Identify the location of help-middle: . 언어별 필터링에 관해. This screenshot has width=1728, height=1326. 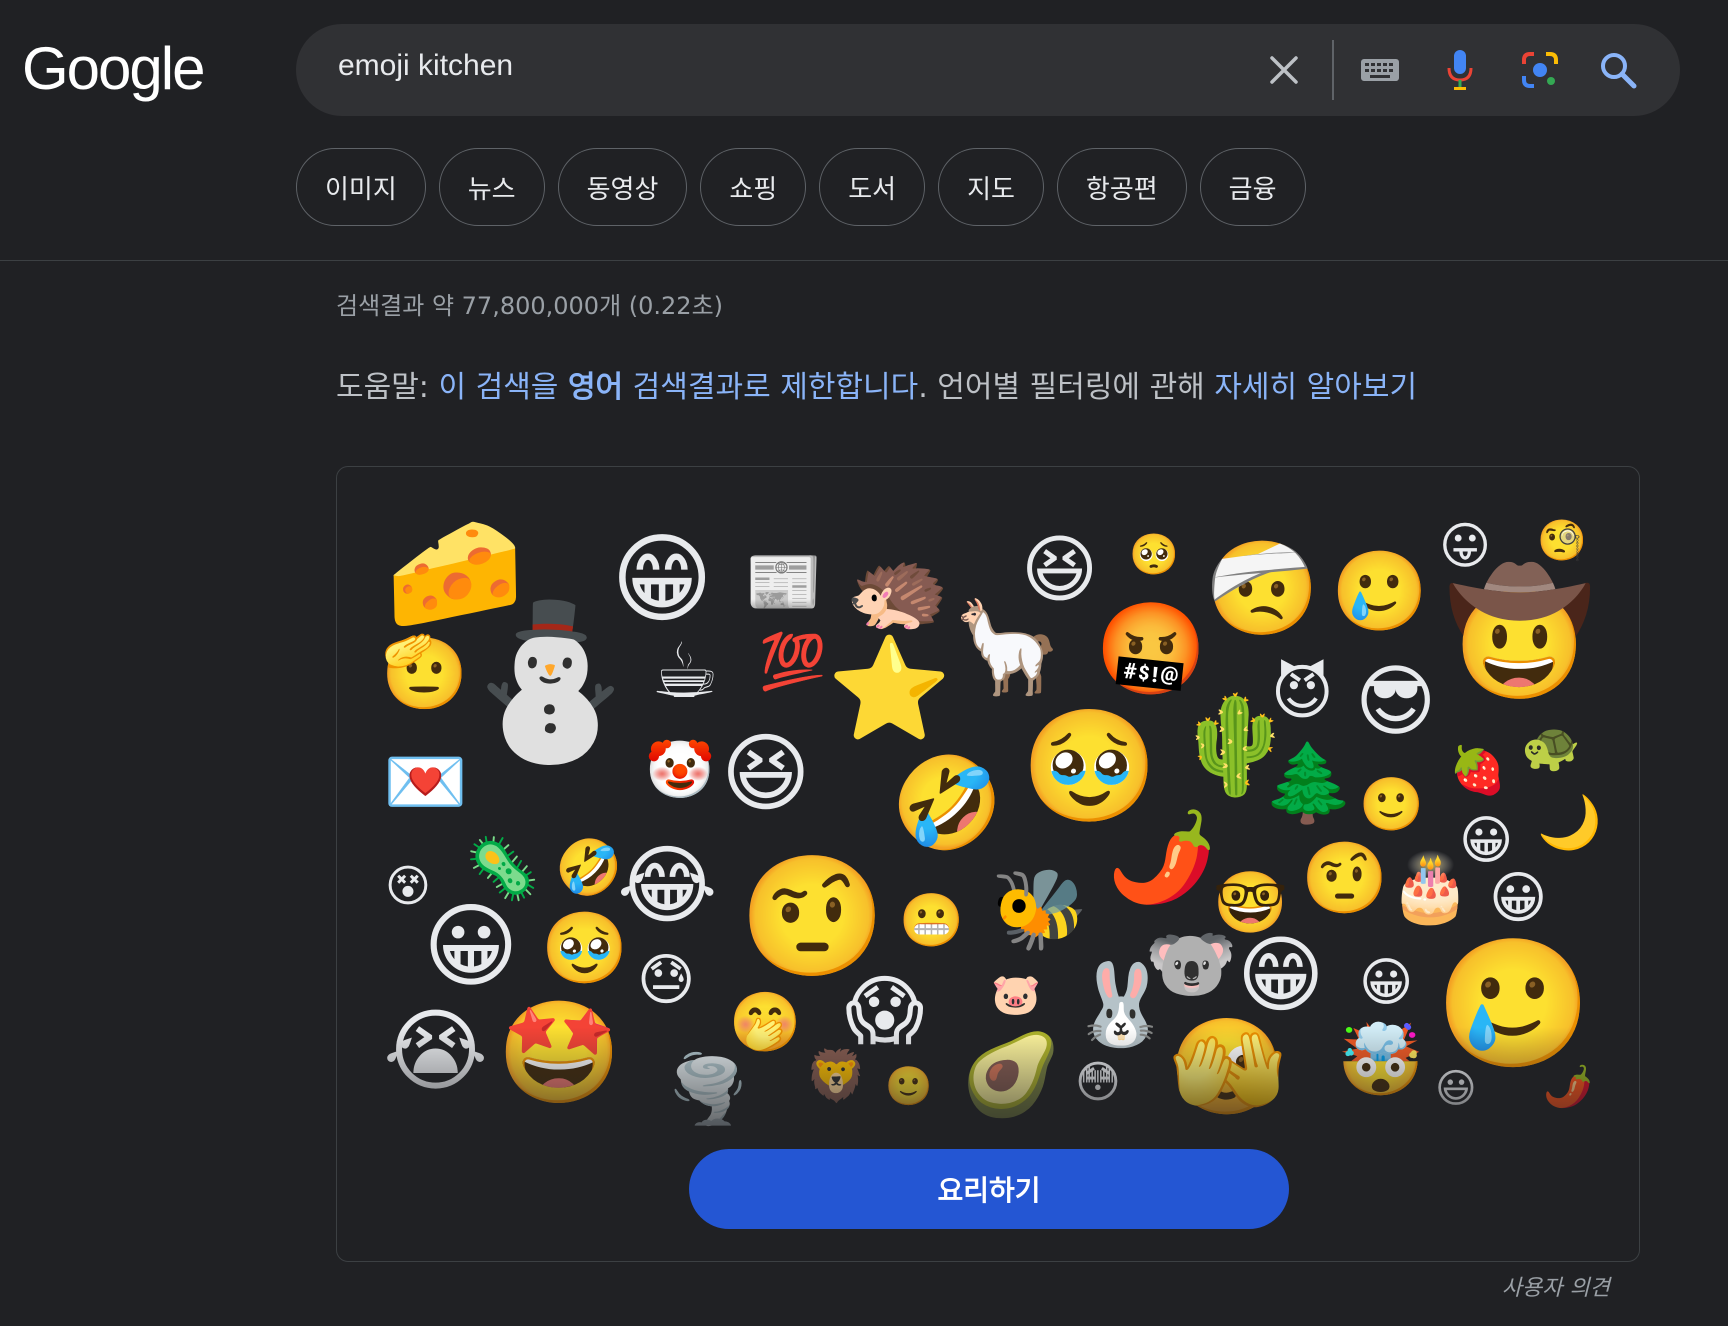
(1066, 387).